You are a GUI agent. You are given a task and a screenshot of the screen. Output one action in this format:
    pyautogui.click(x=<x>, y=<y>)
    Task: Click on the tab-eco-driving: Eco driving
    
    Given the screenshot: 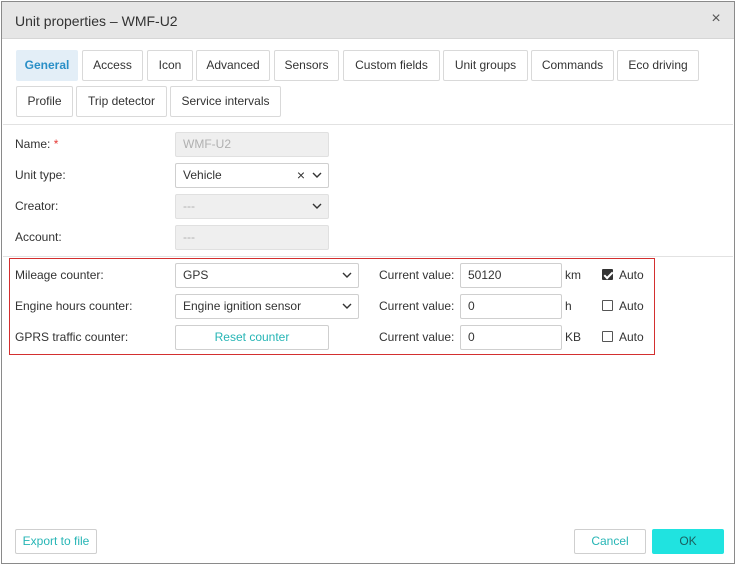 What is the action you would take?
    pyautogui.click(x=658, y=65)
    